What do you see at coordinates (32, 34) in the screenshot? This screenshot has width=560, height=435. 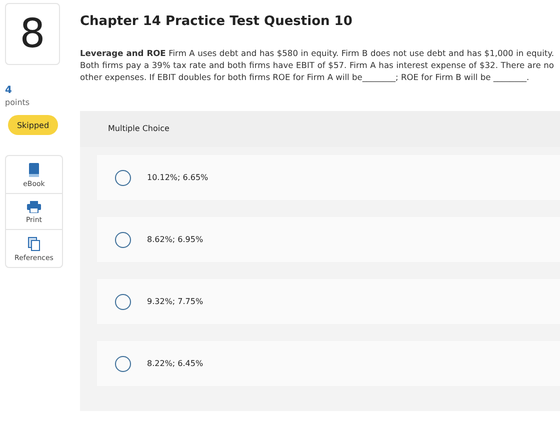 I see `question-number: 8` at bounding box center [32, 34].